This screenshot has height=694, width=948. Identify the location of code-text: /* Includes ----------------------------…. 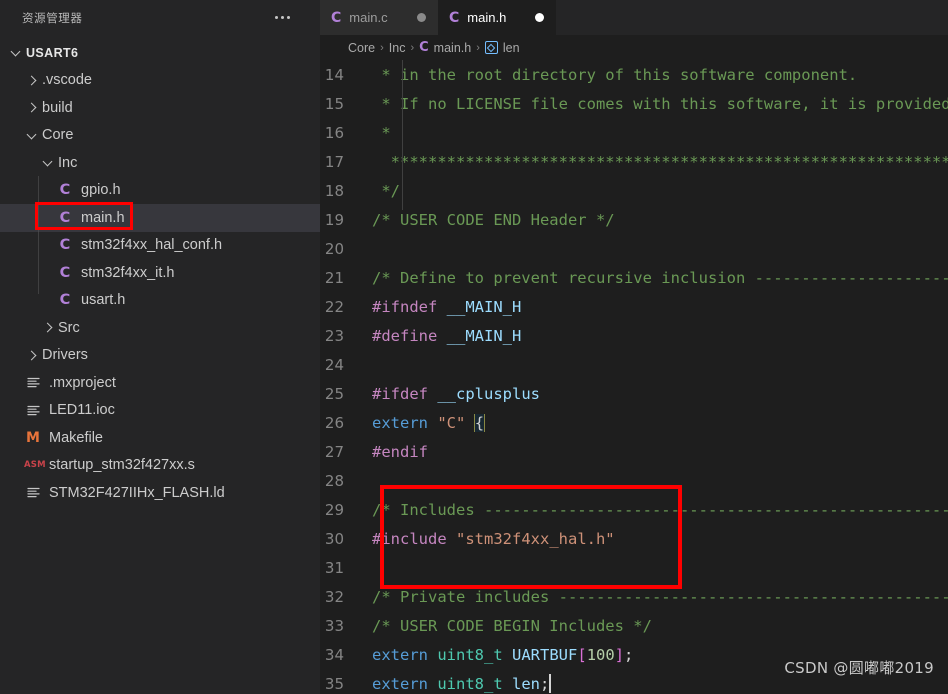
(658, 510).